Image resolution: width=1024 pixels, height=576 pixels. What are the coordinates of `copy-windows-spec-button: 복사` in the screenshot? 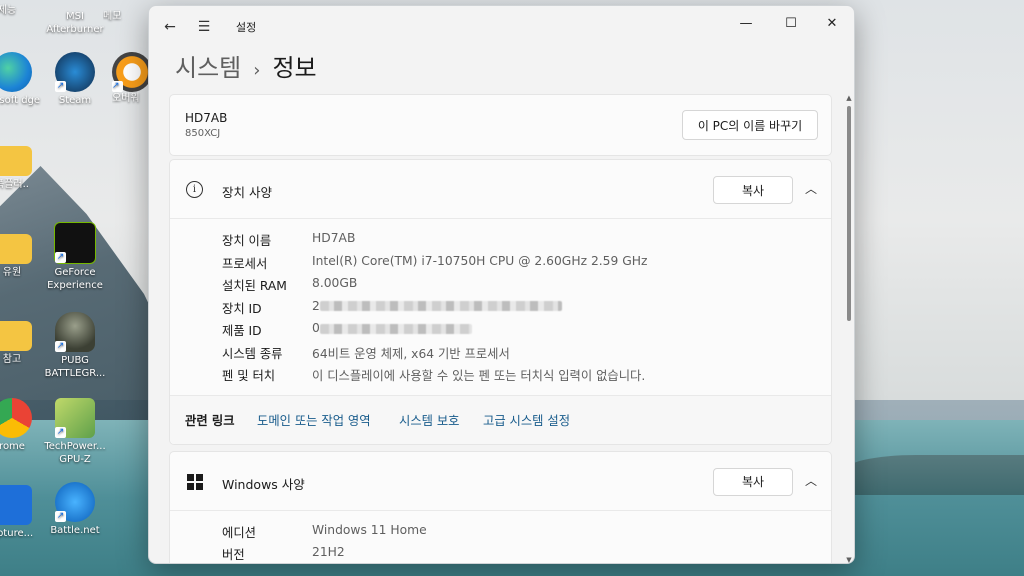 It's located at (753, 481).